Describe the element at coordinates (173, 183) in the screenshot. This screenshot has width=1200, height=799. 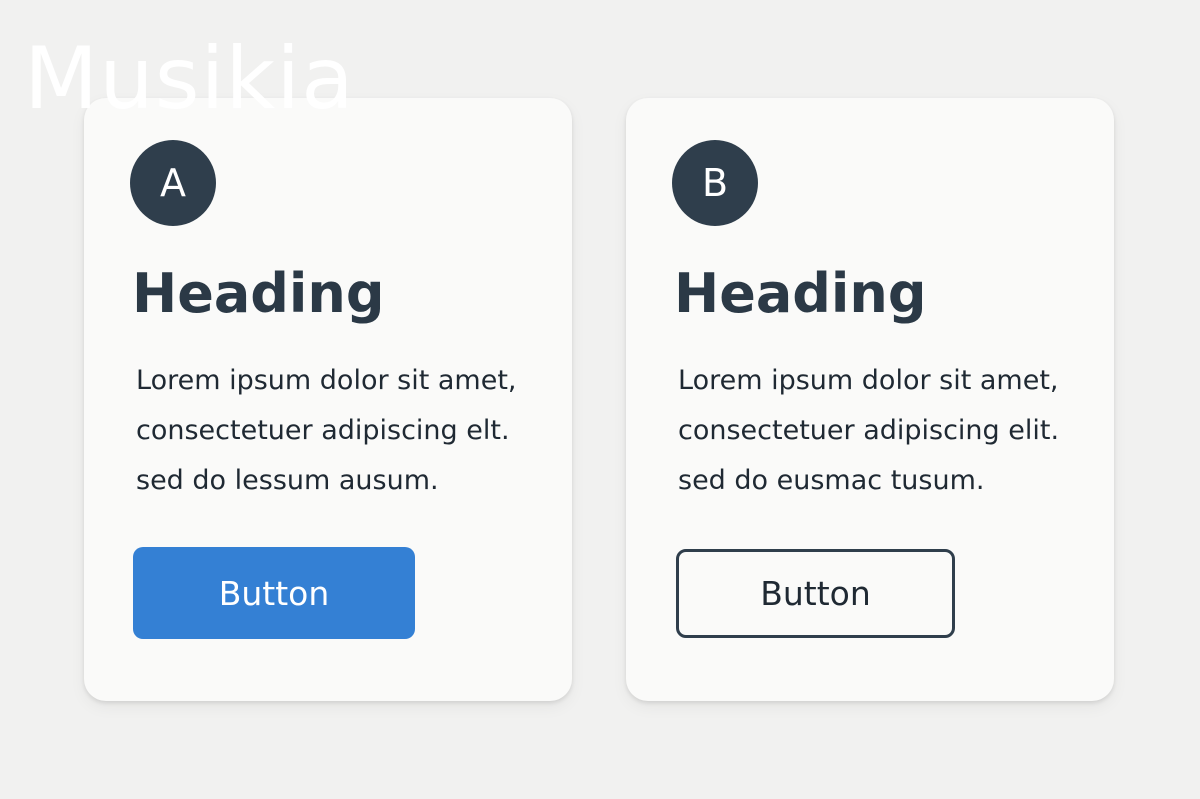
I see `badge-a: A` at that location.